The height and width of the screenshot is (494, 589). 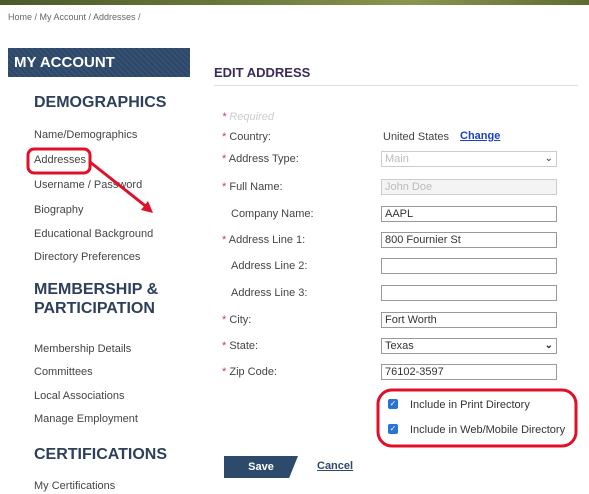 What do you see at coordinates (253, 372) in the screenshot?
I see `zip-code-label-text: Zip Code:` at bounding box center [253, 372].